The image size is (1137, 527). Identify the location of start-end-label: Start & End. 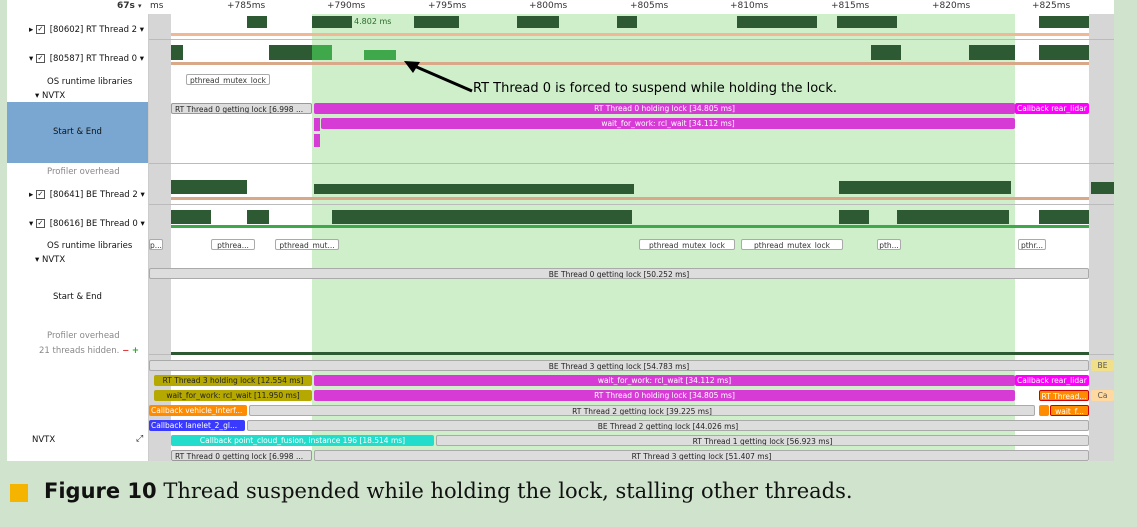
(77, 132).